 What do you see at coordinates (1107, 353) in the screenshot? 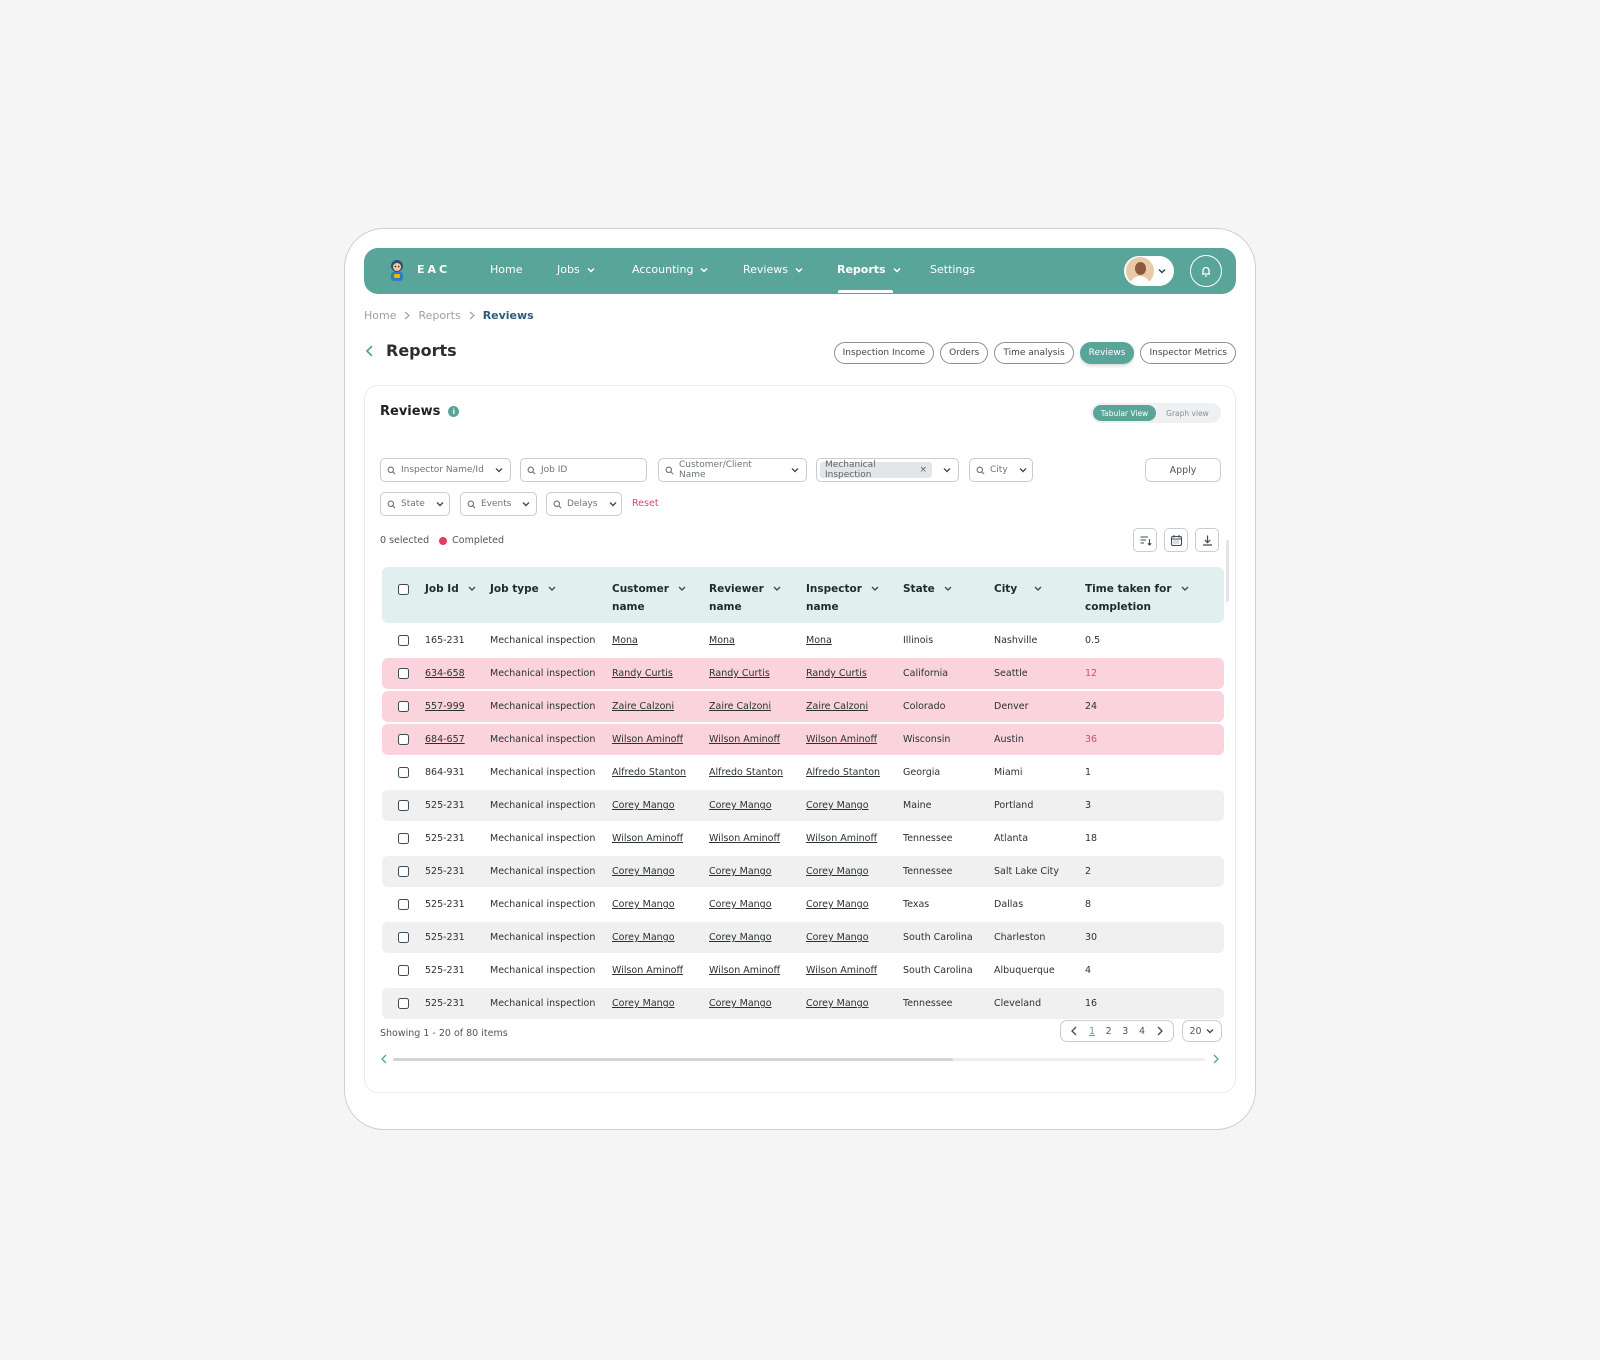
I see `tab-reviews: Reviews` at bounding box center [1107, 353].